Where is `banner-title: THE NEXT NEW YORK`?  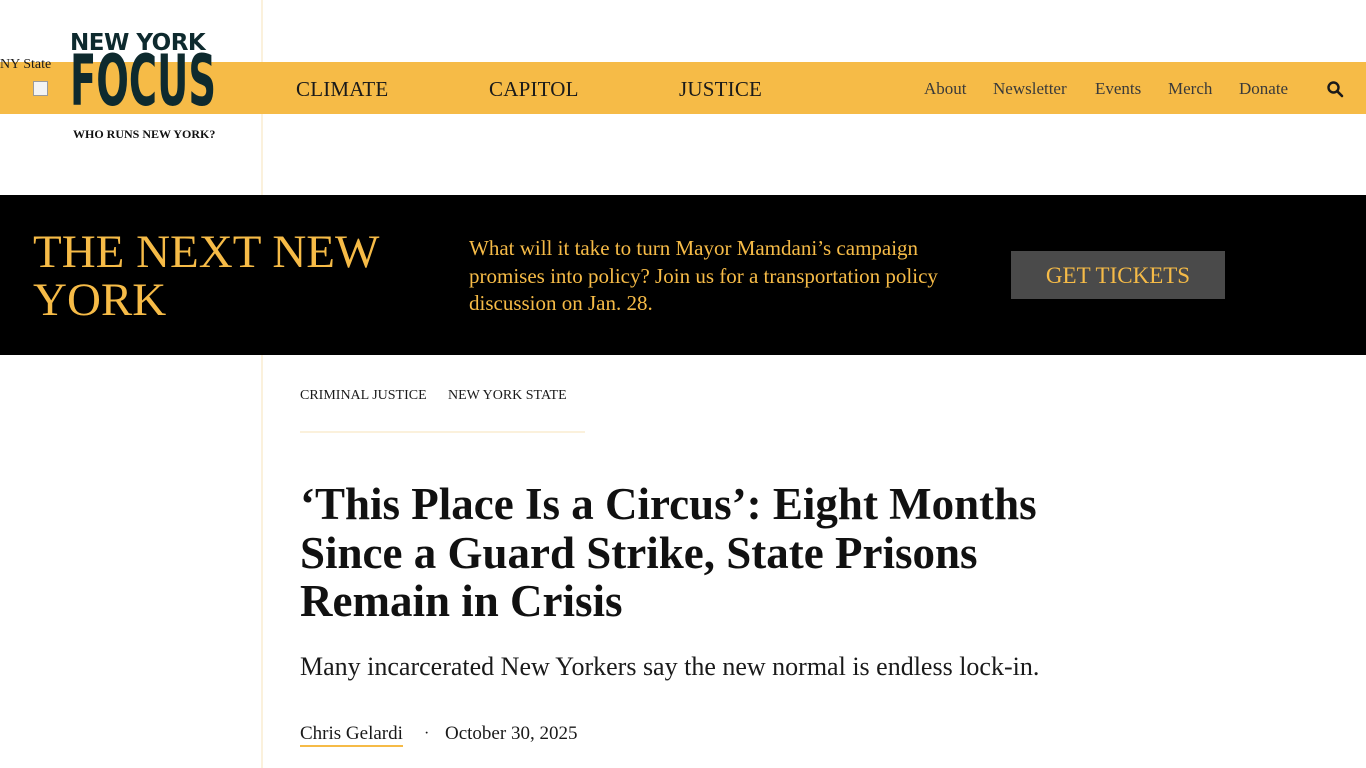 banner-title: THE NEXT NEW YORK is located at coordinates (206, 276).